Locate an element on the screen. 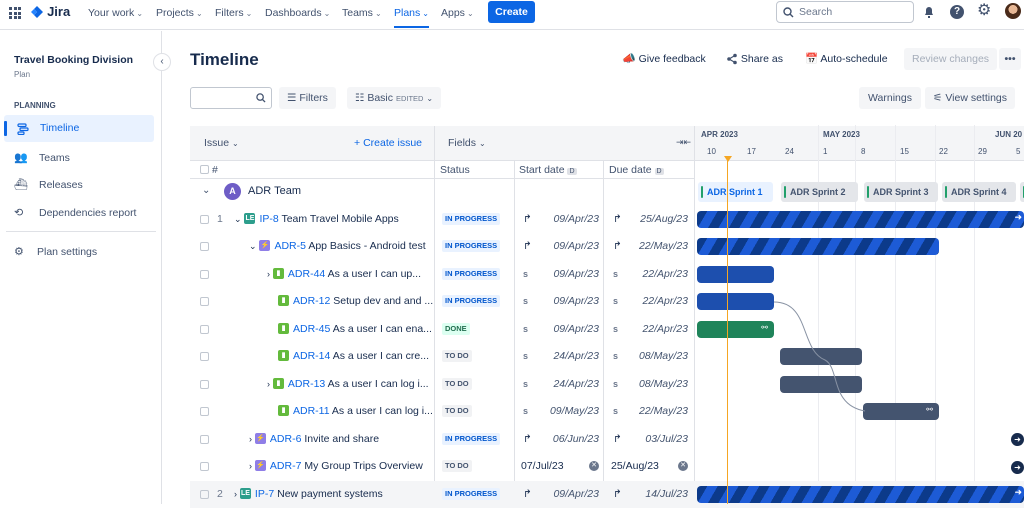 This screenshot has height=508, width=1024. issue-key-link: ADR-12 is located at coordinates (311, 301).